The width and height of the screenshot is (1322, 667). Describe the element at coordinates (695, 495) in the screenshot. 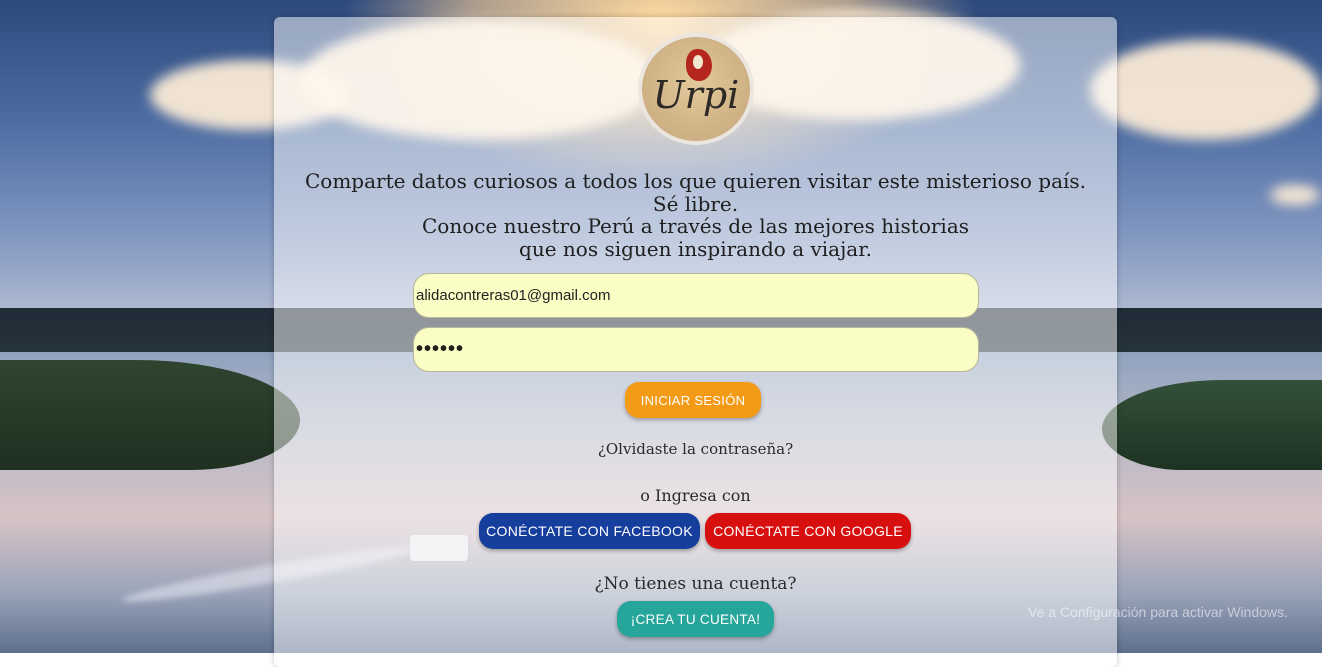

I see `or-login-with-label: o Ingresa con` at that location.